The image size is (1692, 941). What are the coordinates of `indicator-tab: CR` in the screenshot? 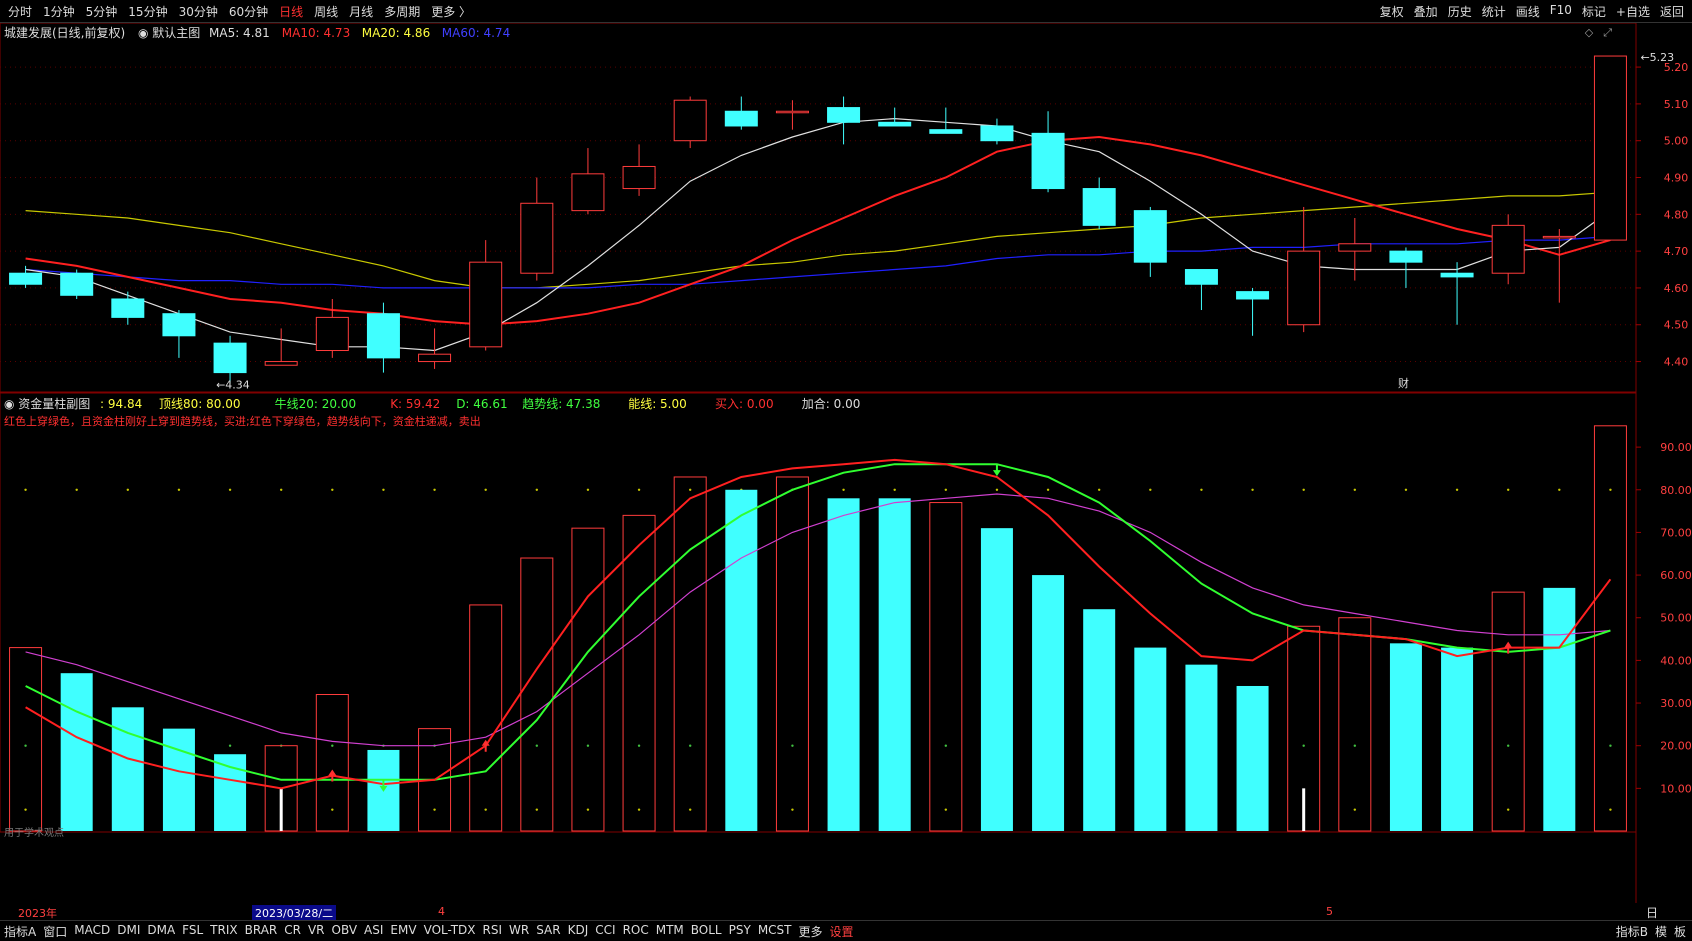 It's located at (292, 931).